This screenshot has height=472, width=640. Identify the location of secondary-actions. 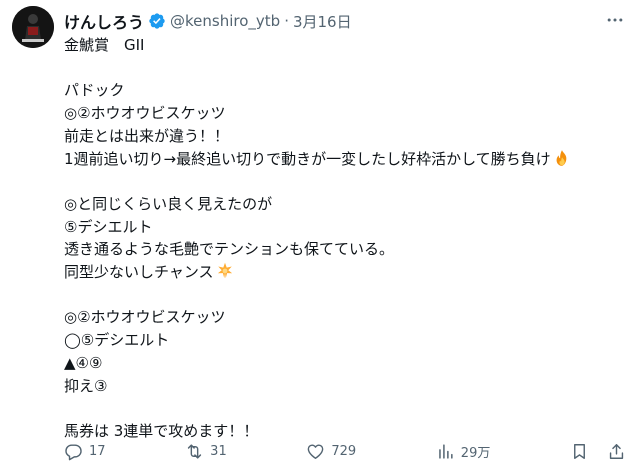
(598, 451).